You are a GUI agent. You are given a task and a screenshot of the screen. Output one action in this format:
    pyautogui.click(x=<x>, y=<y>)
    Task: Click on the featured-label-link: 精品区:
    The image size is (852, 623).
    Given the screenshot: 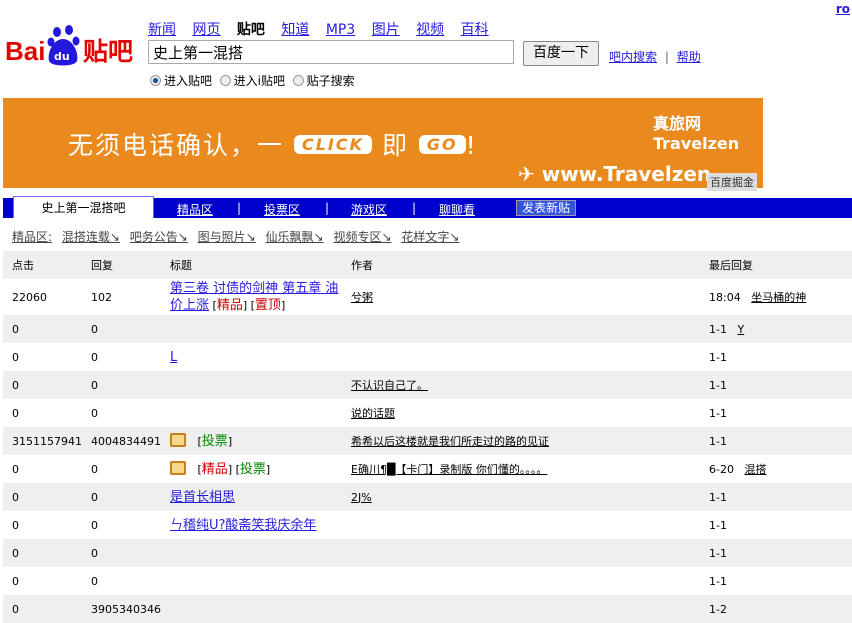 What is the action you would take?
    pyautogui.click(x=32, y=237)
    